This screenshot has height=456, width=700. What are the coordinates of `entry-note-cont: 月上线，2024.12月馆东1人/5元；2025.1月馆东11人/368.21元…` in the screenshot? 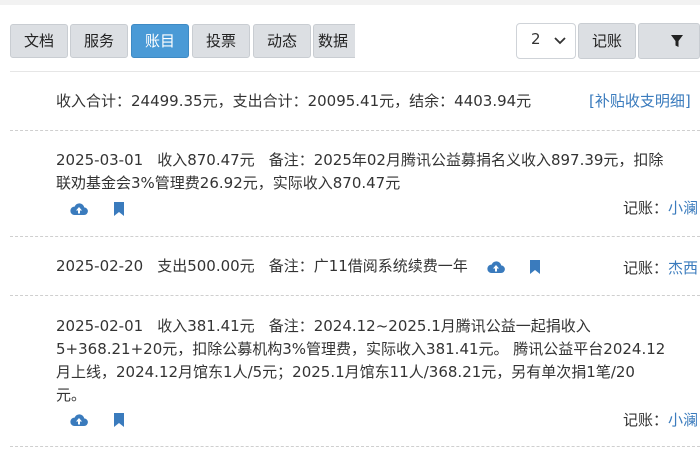 It's located at (345, 372).